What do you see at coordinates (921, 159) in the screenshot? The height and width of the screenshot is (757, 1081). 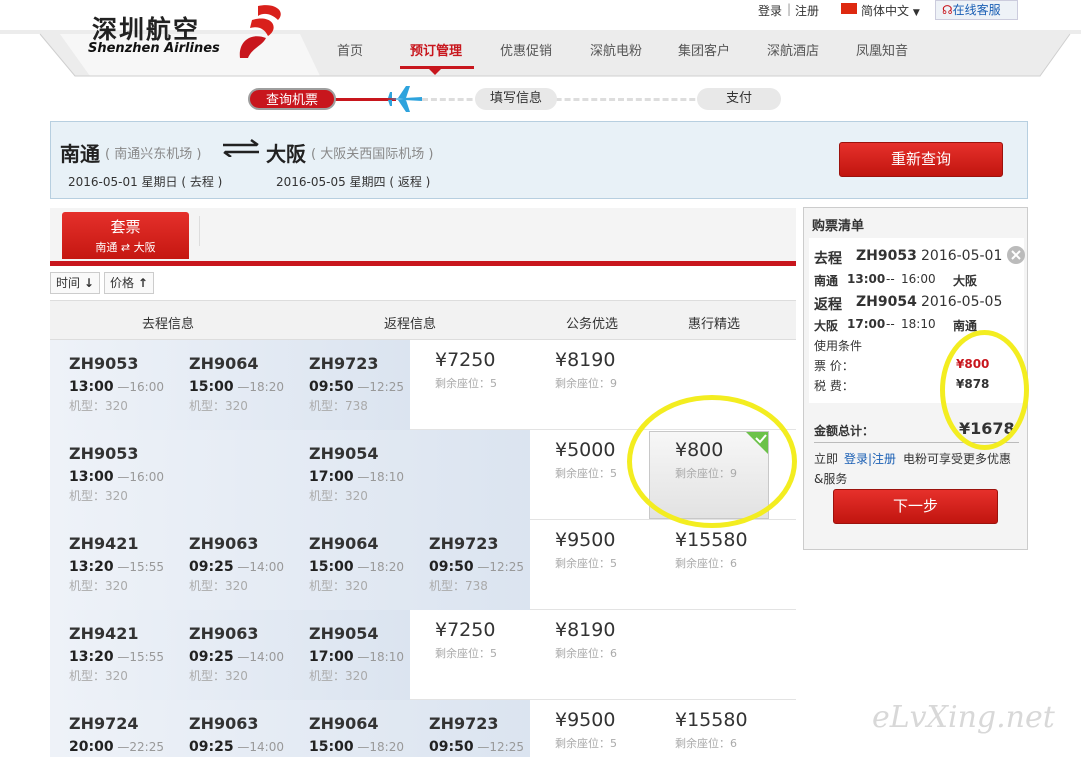 I see `requery-button: 重新查询` at bounding box center [921, 159].